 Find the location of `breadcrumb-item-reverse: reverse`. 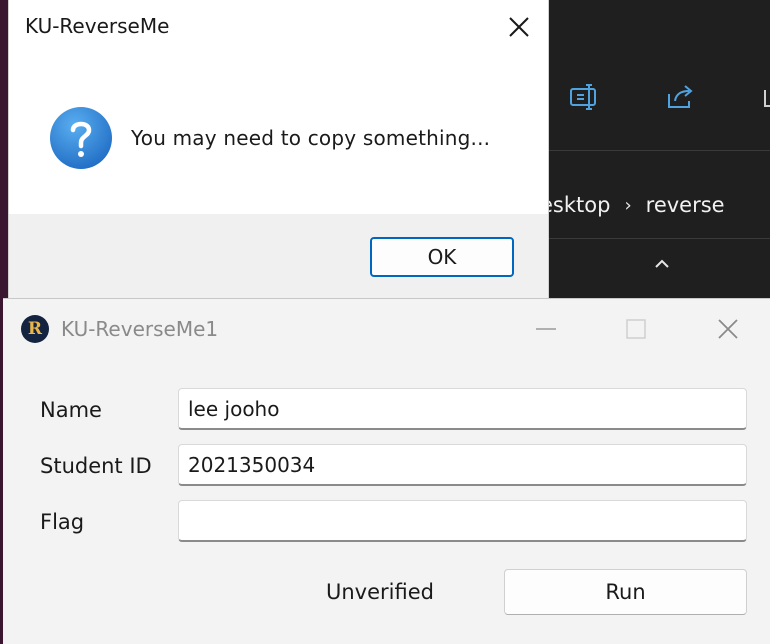

breadcrumb-item-reverse: reverse is located at coordinates (685, 205).